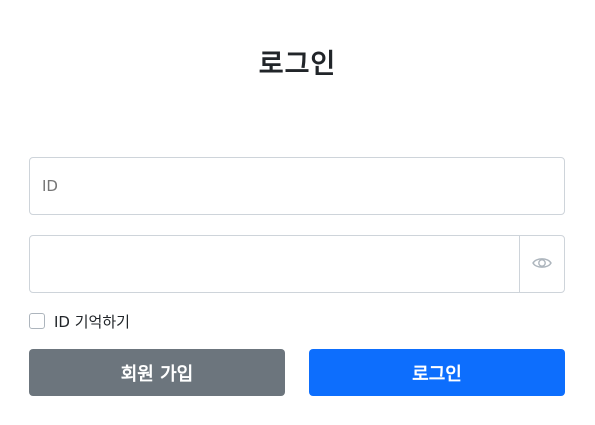 This screenshot has height=425, width=595. I want to click on eye-icon, so click(542, 264).